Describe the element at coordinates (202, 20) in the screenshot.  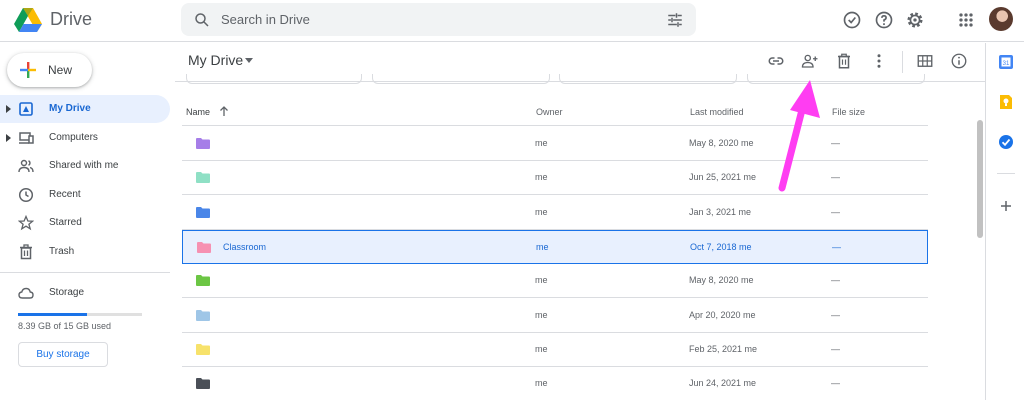
I see `search-icon` at that location.